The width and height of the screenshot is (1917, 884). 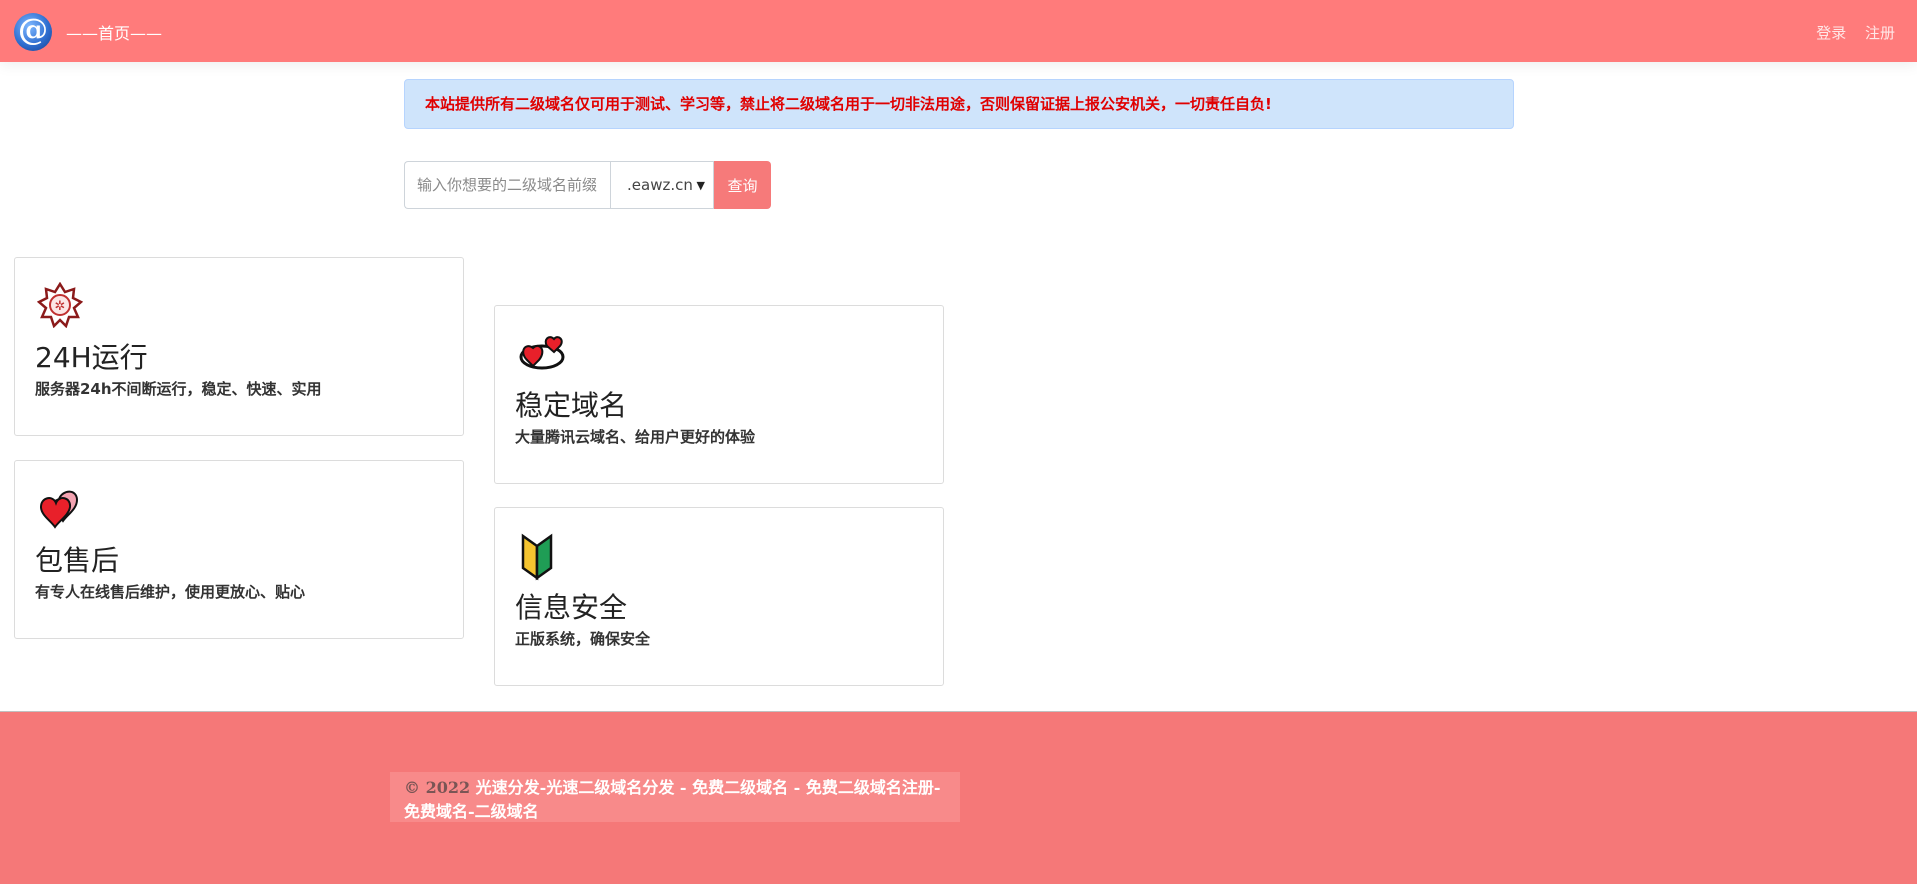 I want to click on logo-icon: @, so click(x=33, y=32).